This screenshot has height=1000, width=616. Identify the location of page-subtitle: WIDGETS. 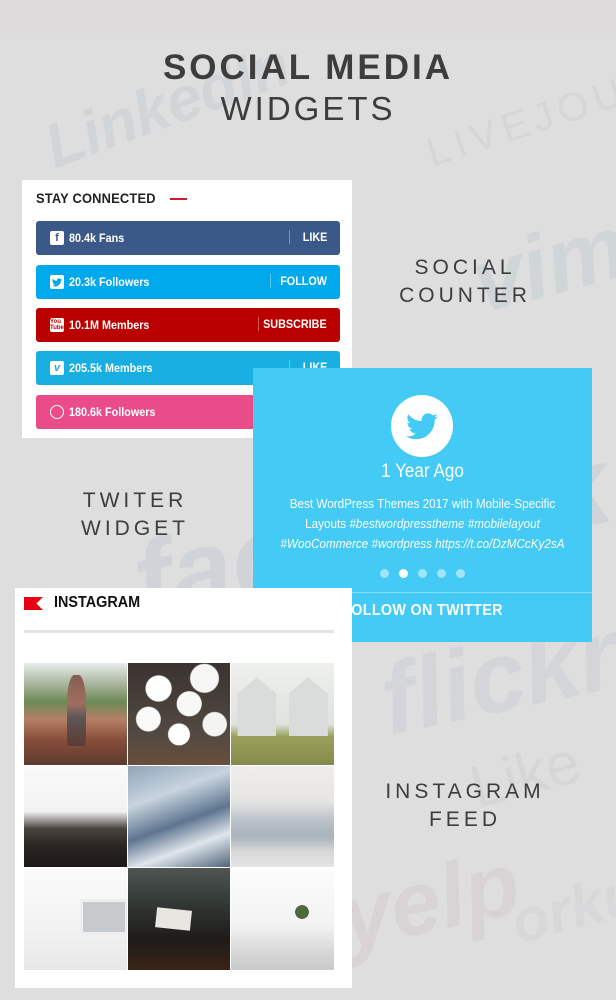
(308, 108).